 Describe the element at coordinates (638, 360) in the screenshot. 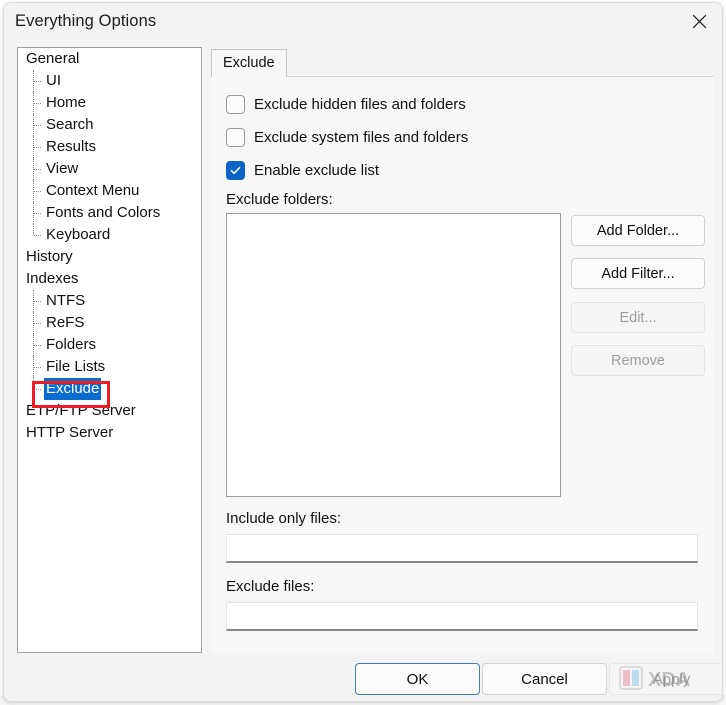

I see `remove-button: Remove` at that location.